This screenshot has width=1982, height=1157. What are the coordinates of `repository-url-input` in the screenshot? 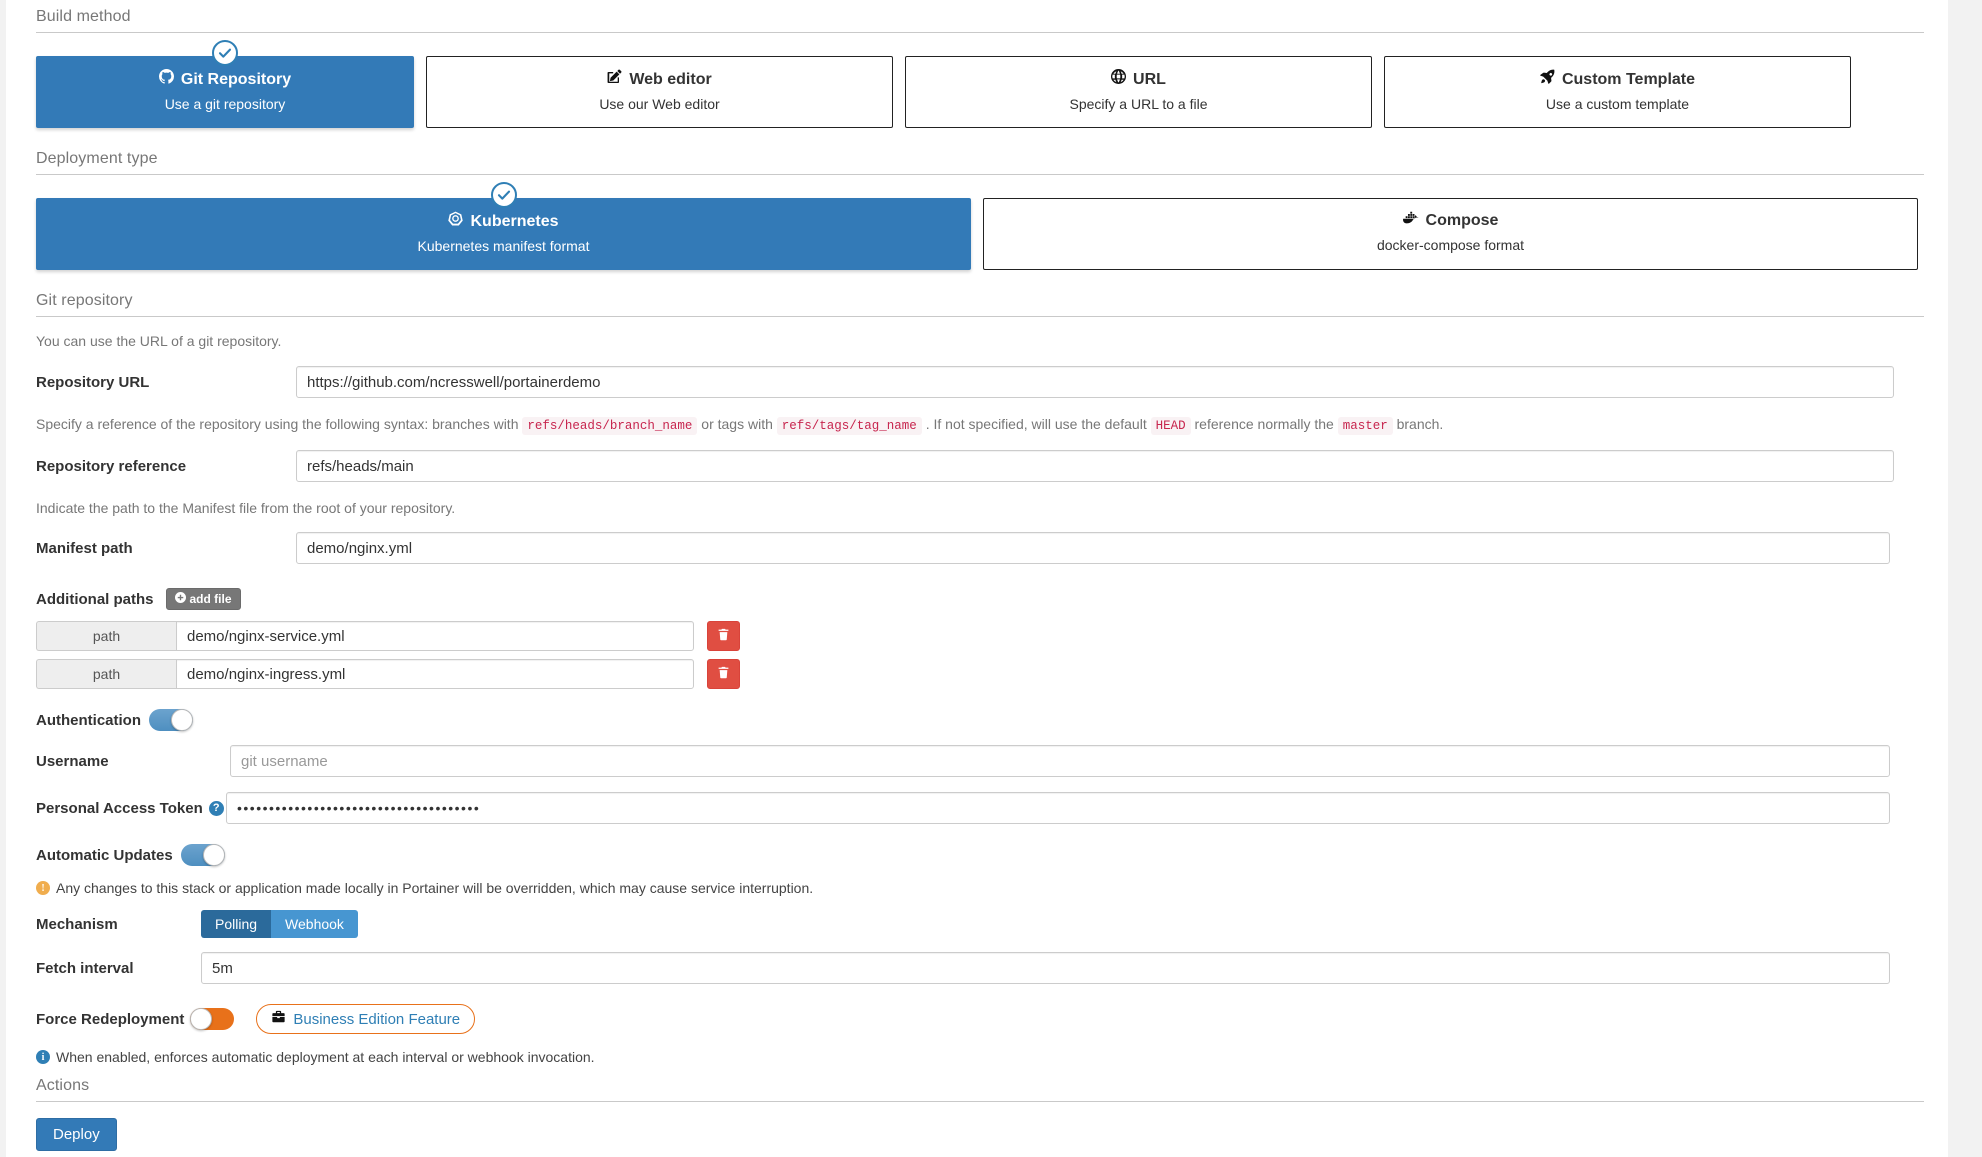 It's located at (1095, 382).